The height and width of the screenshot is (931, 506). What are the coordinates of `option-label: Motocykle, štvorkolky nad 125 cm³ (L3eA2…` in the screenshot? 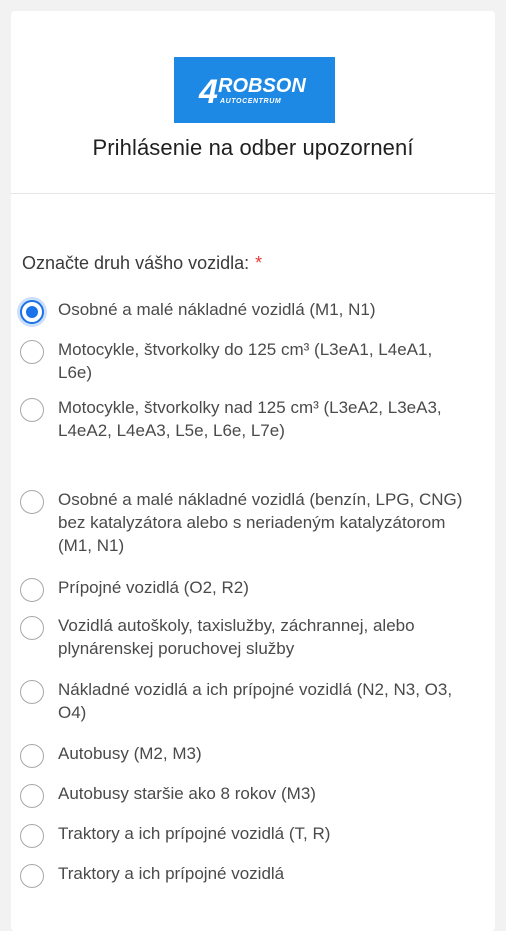 It's located at (263, 419).